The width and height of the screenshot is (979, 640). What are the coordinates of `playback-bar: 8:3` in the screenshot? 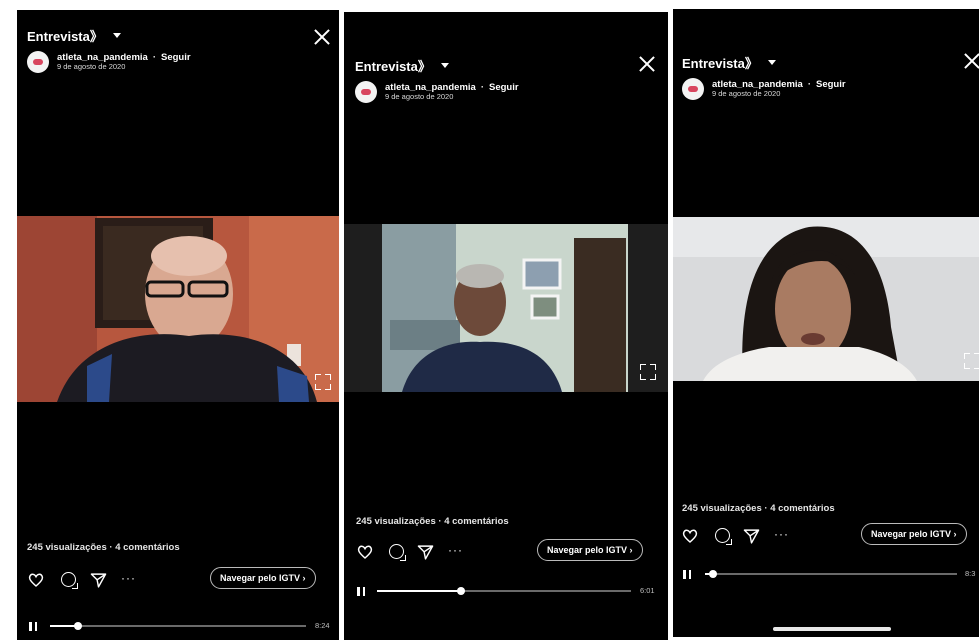 It's located at (826, 574).